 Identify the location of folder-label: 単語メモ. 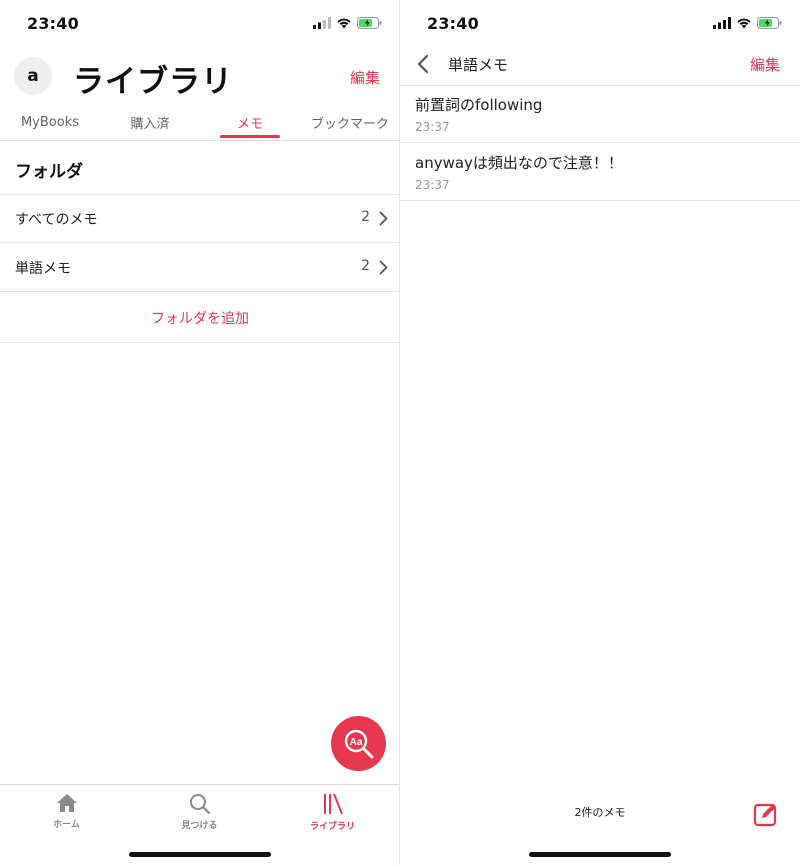
(43, 269).